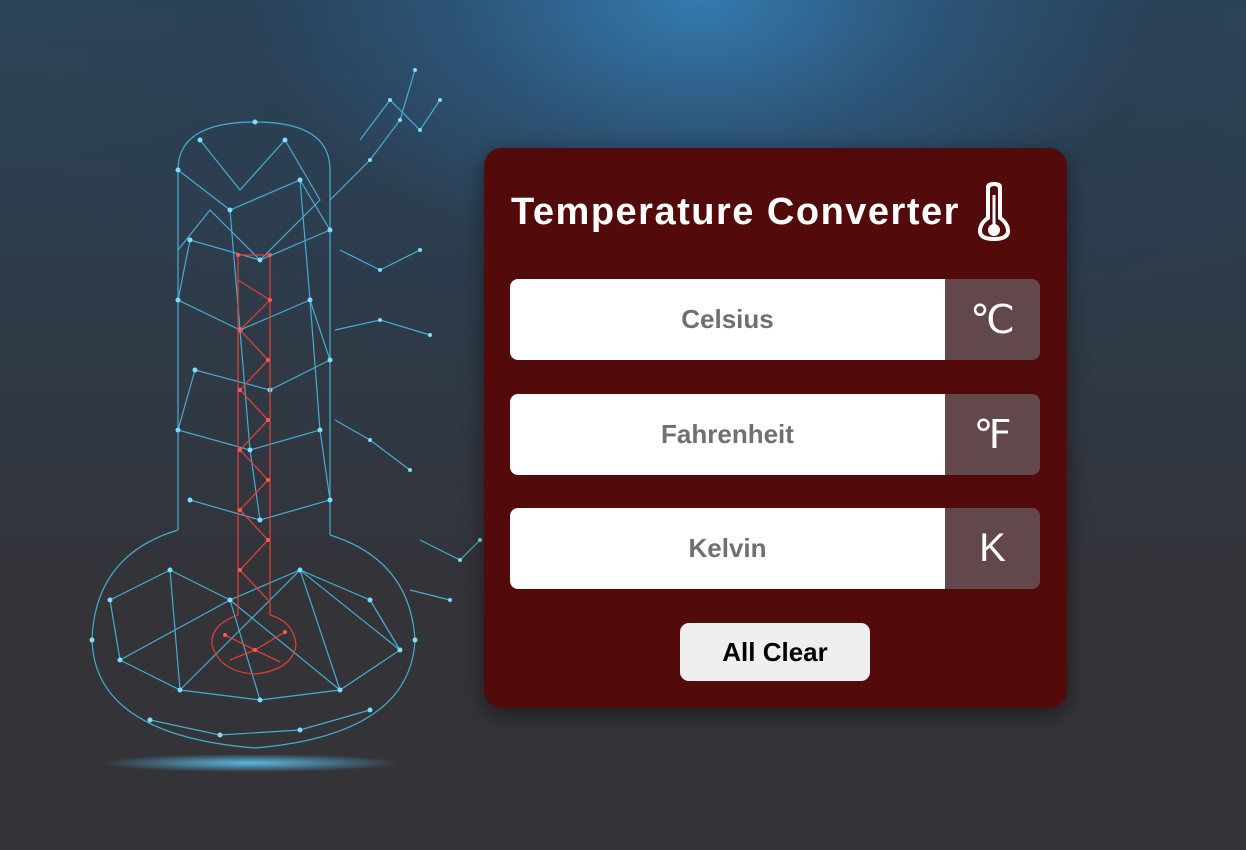 Image resolution: width=1246 pixels, height=850 pixels. What do you see at coordinates (727, 434) in the screenshot?
I see `fahrenheit-input` at bounding box center [727, 434].